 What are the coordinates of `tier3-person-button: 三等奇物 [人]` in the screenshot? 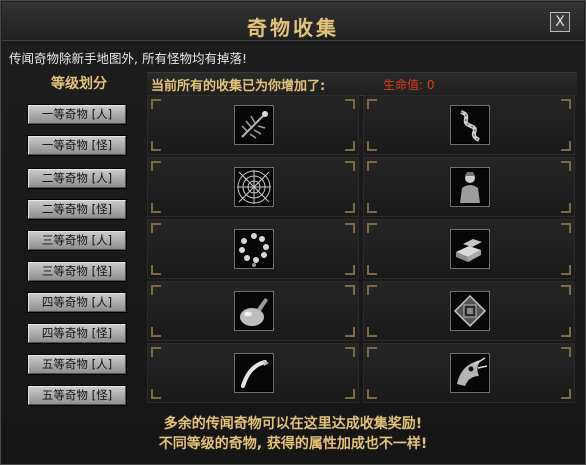 It's located at (77, 240).